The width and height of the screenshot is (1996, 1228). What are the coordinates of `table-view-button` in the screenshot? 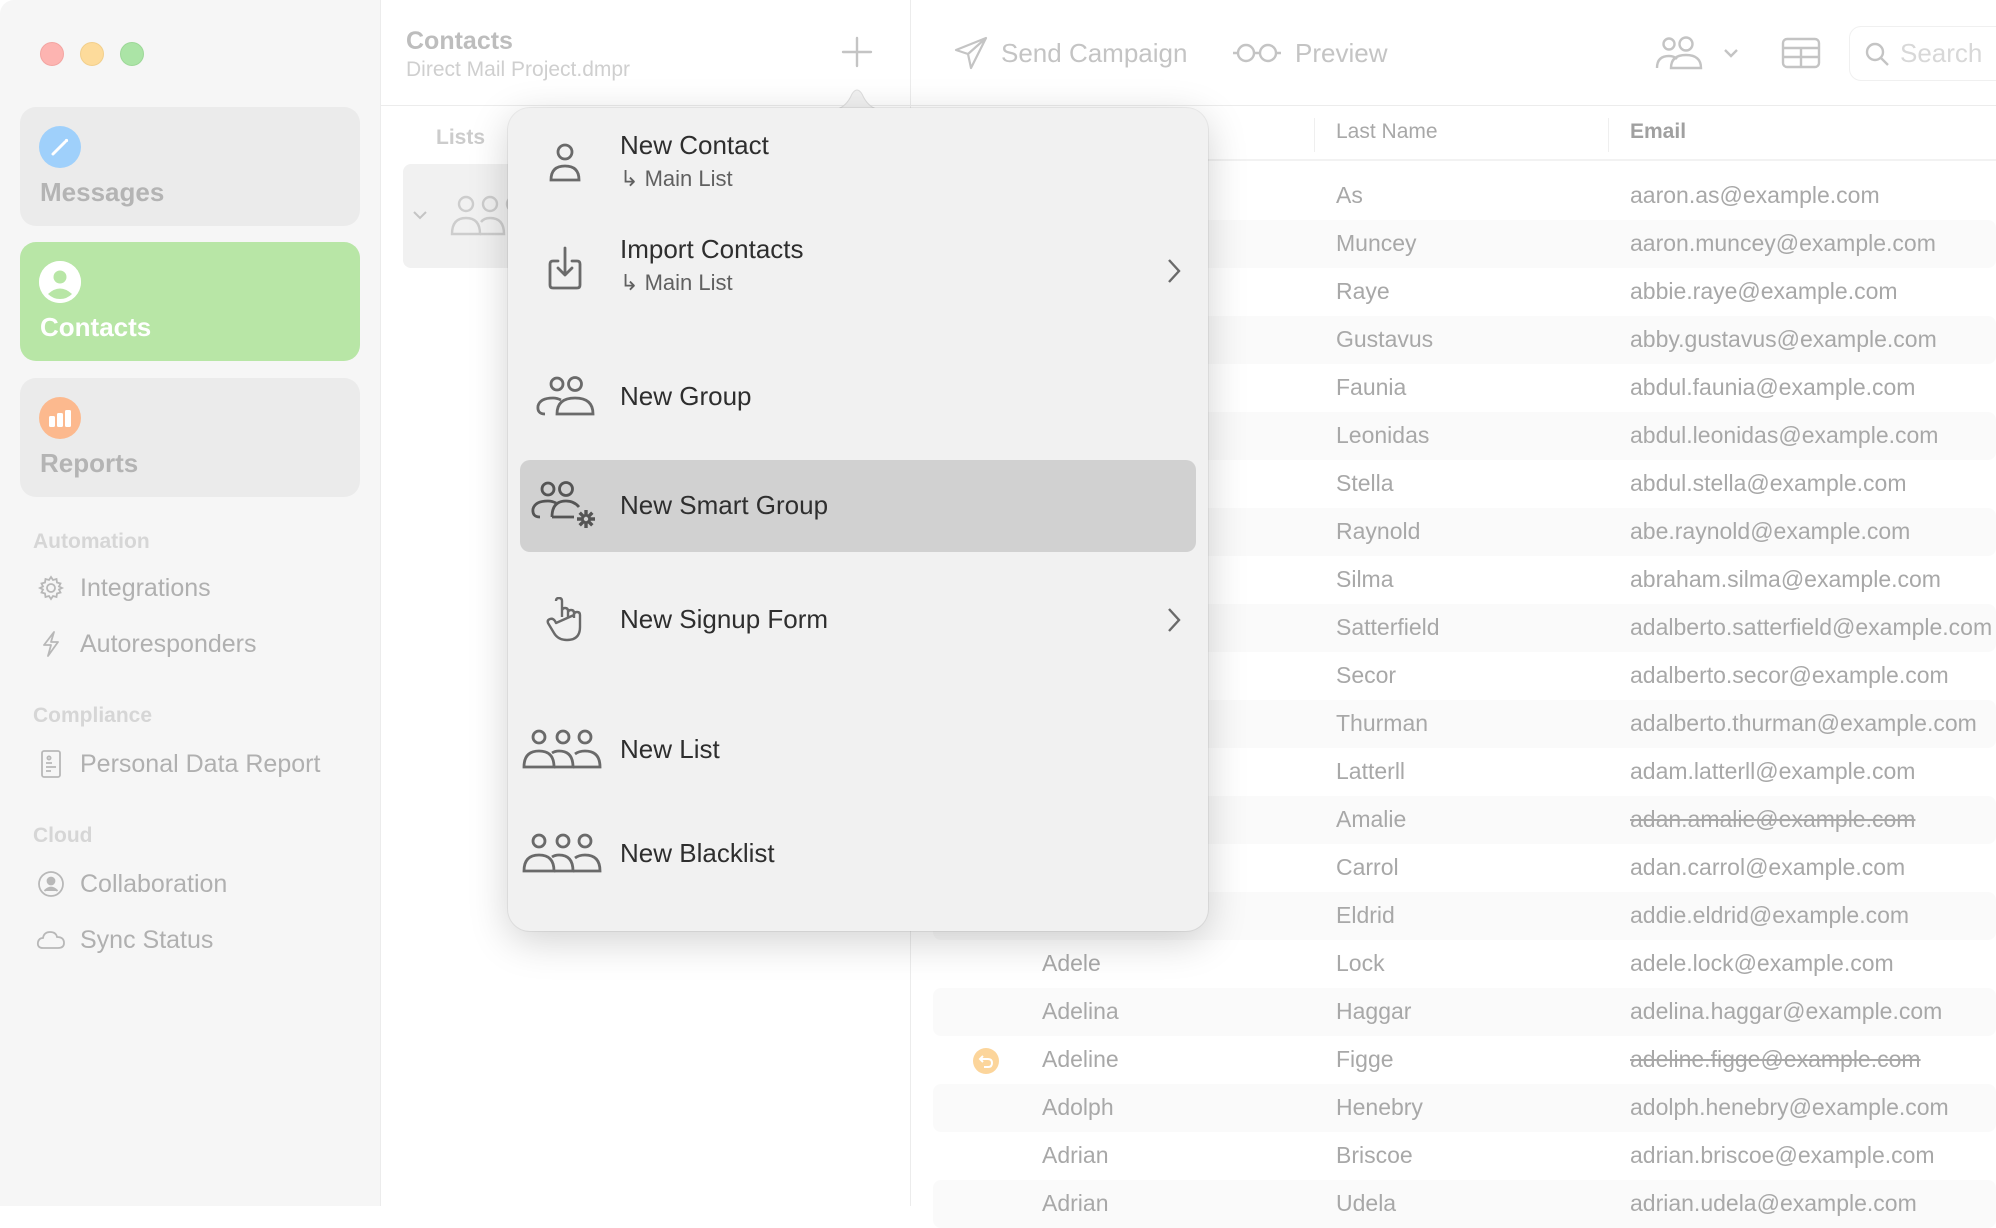 It's located at (1807, 53).